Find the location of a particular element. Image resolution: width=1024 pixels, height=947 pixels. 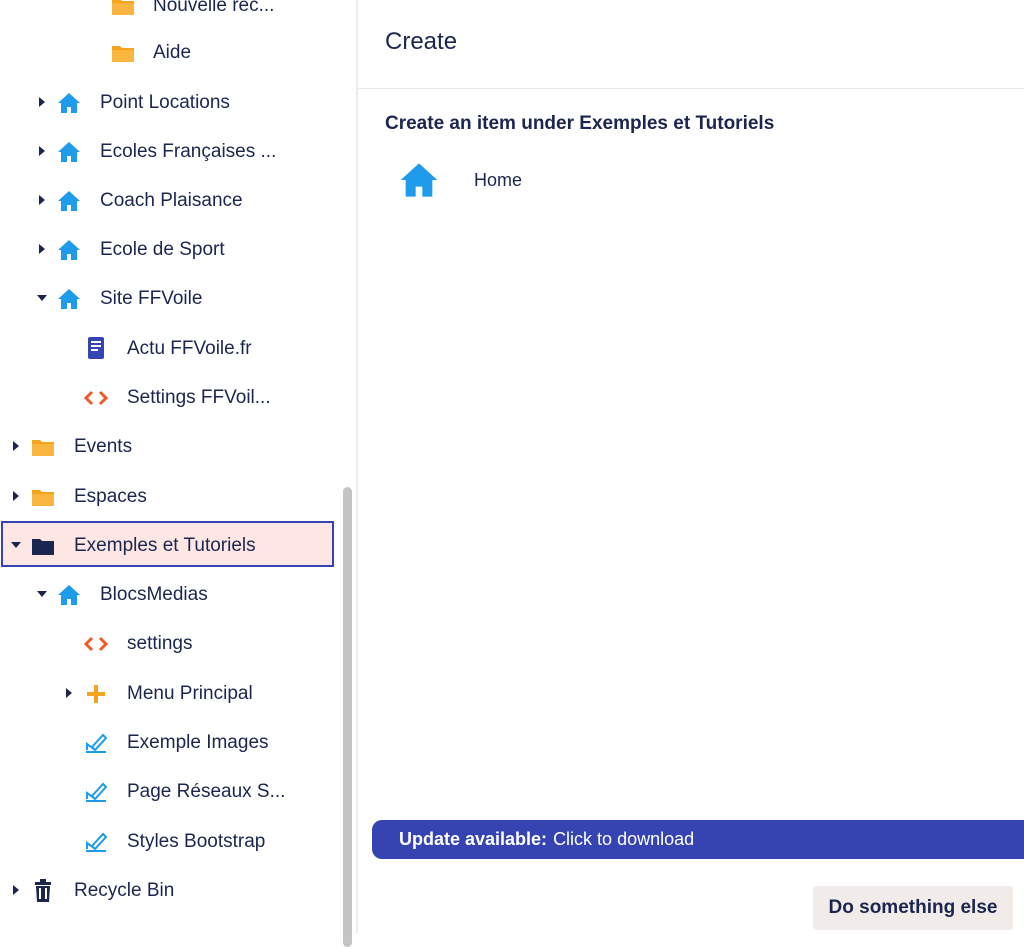

update-available-banner: Update available: Click to download is located at coordinates (698, 839).